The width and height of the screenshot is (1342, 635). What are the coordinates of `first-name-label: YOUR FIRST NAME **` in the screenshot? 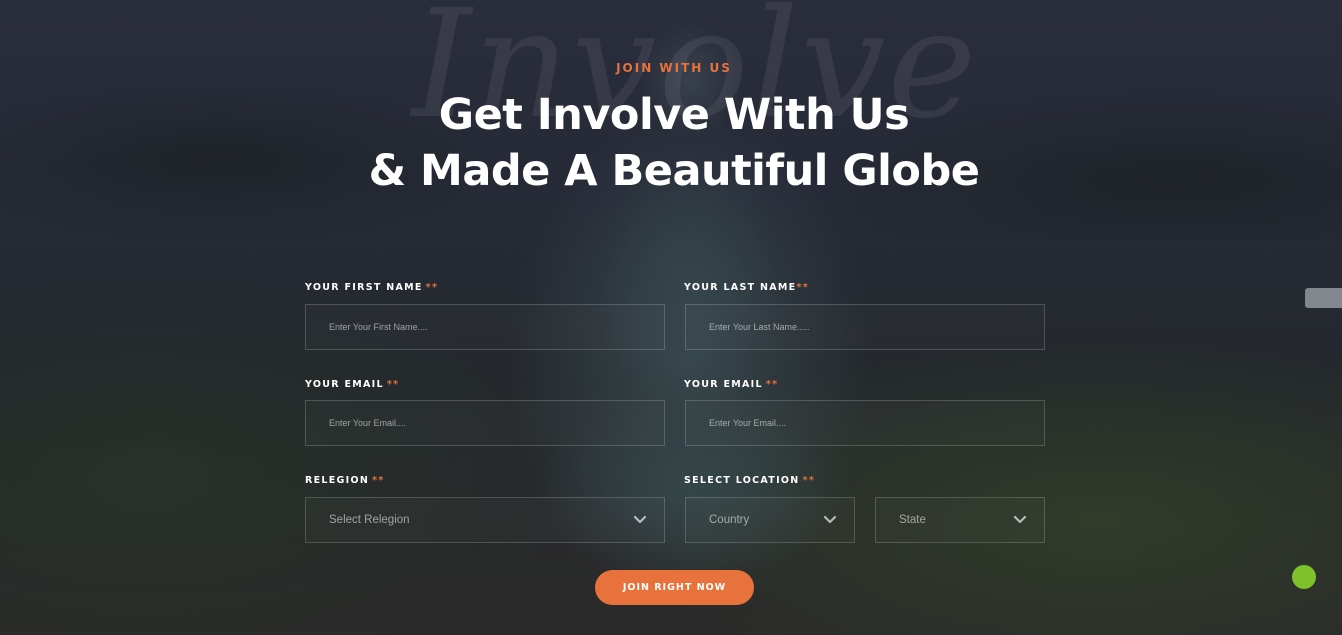 It's located at (371, 287).